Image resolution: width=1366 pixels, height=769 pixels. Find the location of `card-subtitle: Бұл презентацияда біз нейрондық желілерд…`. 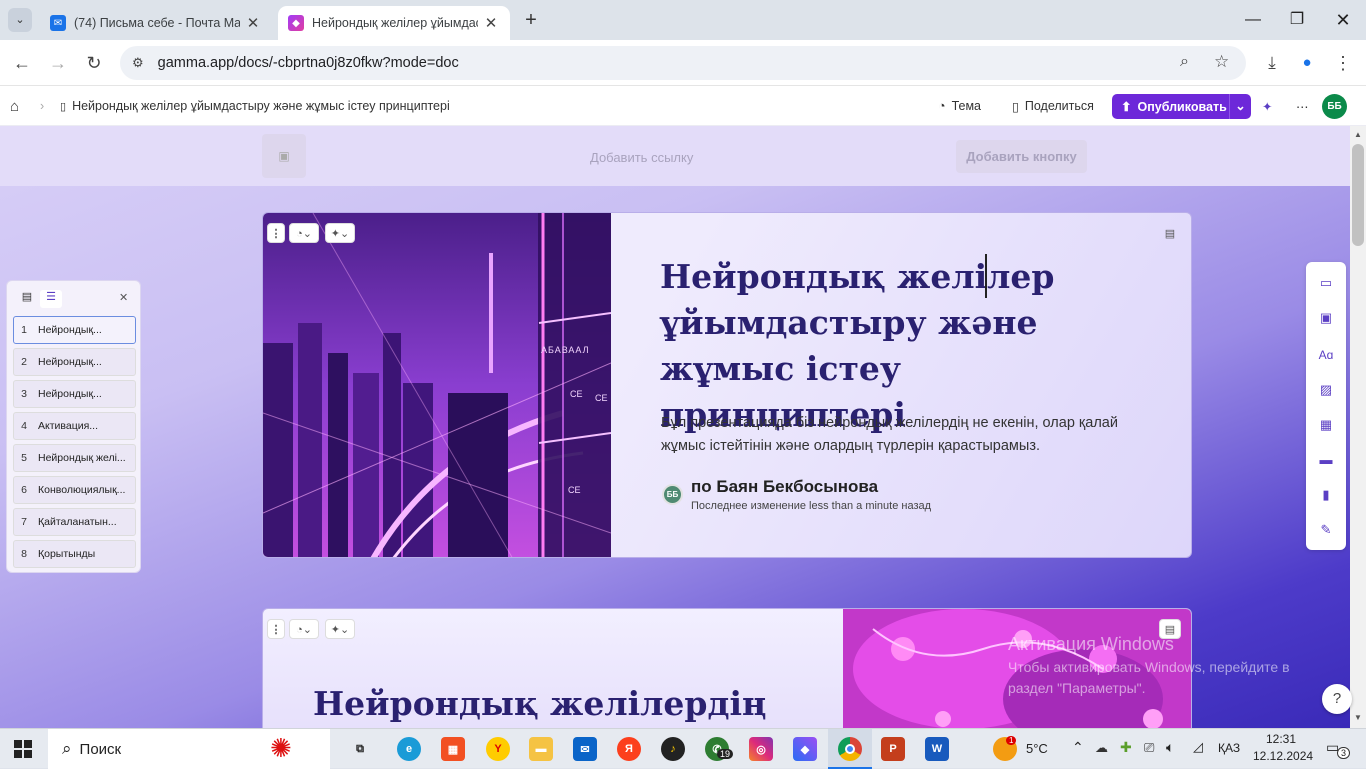

card-subtitle: Бұл презентацияда біз нейрондық желілерд… is located at coordinates (901, 435).